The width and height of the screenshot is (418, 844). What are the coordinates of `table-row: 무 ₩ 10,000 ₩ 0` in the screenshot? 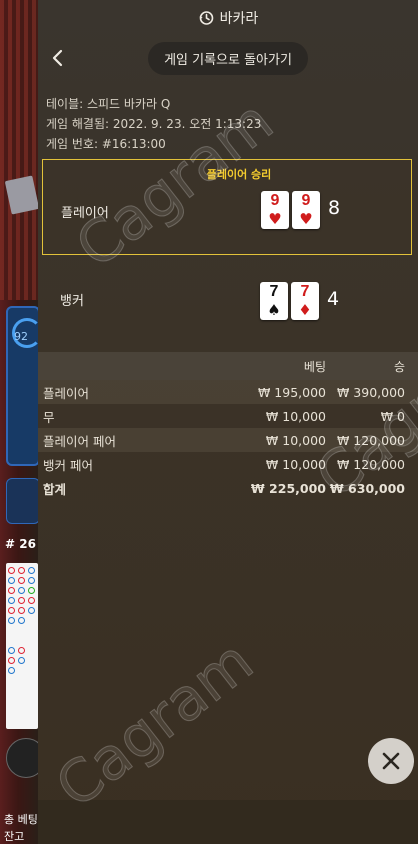 It's located at (224, 416).